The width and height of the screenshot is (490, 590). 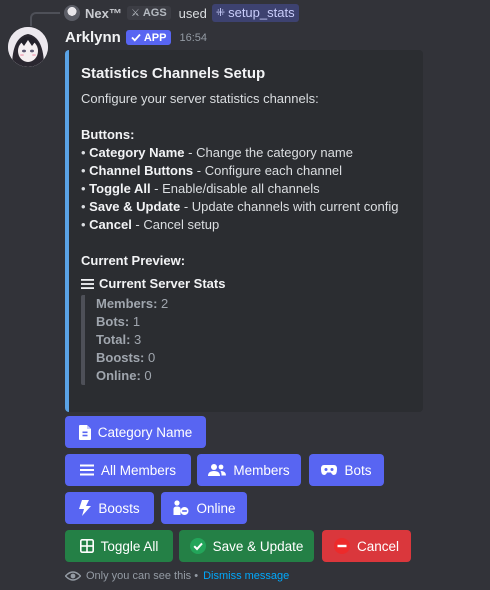 What do you see at coordinates (155, 37) in the screenshot?
I see `app-badge-label: APP` at bounding box center [155, 37].